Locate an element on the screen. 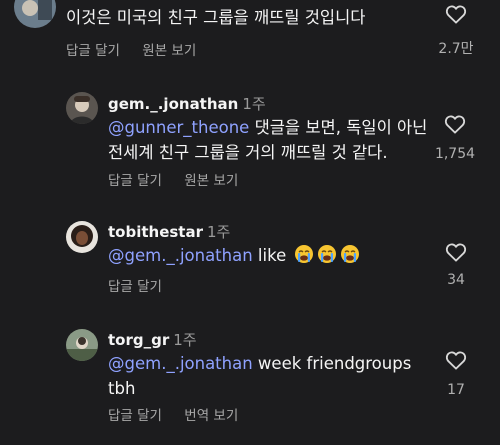  comment-header: torg_gr 1주 is located at coordinates (152, 340).